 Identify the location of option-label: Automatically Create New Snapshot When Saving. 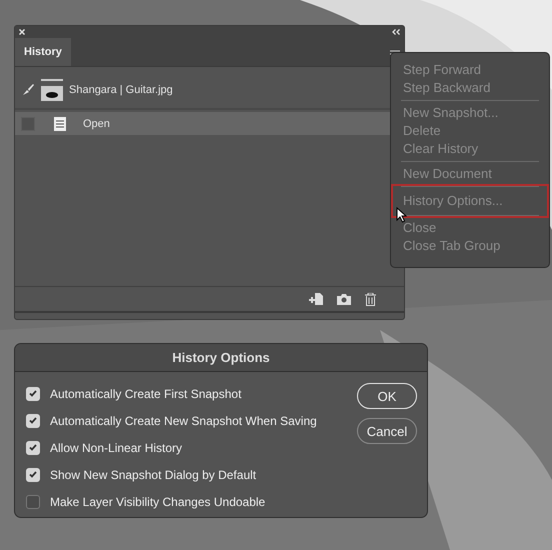
(183, 421).